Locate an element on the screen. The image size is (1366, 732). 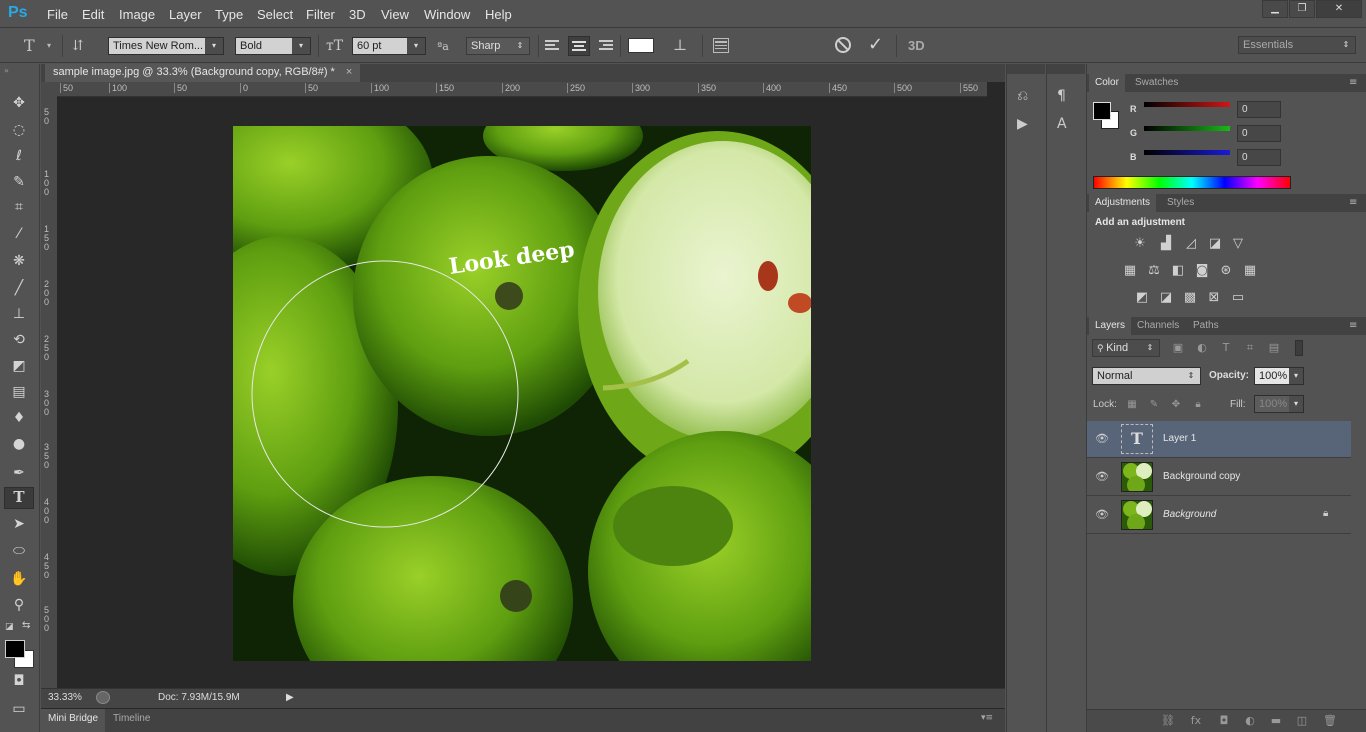
lock-all-icon: 🔒︎ is located at coordinates (1198, 405).